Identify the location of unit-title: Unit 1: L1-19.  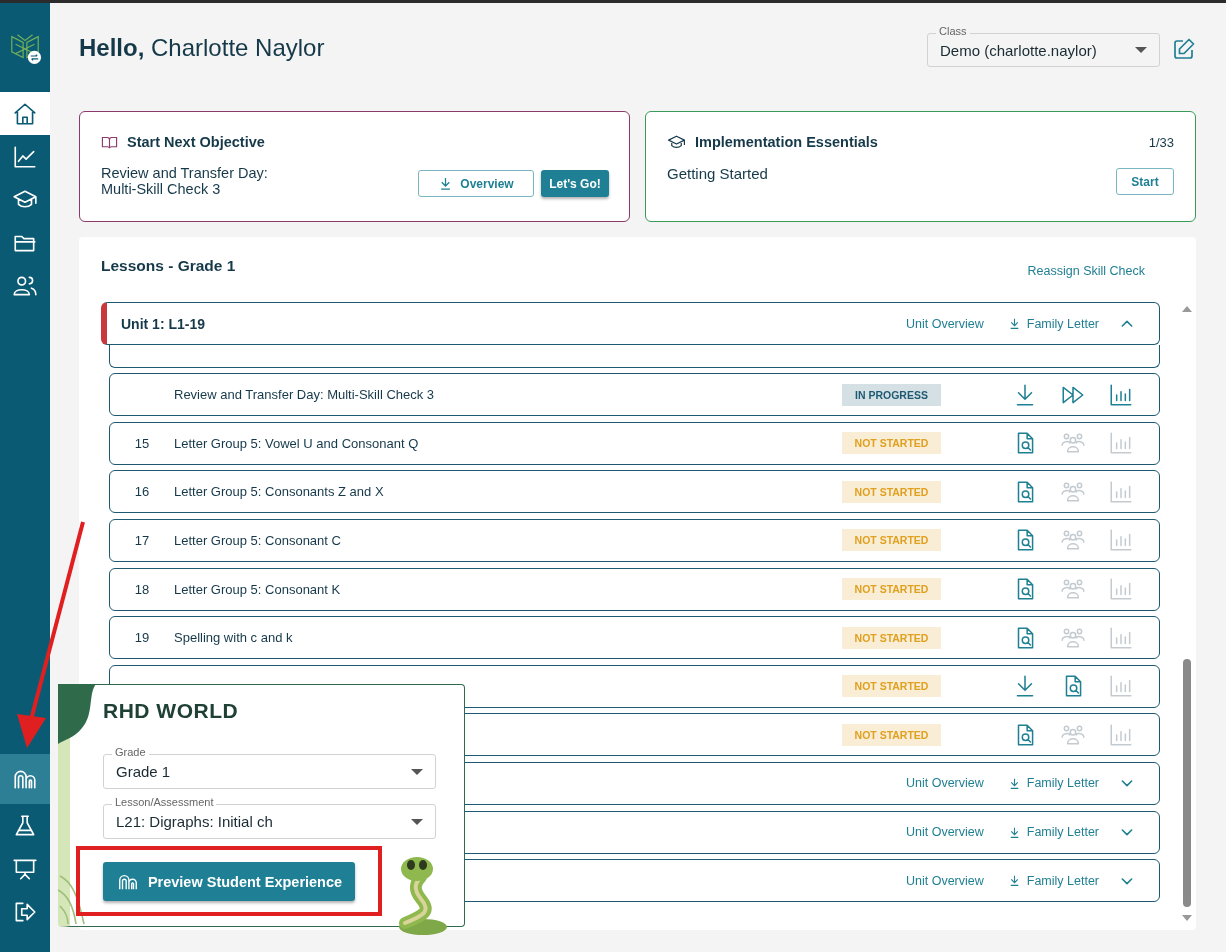
(163, 323).